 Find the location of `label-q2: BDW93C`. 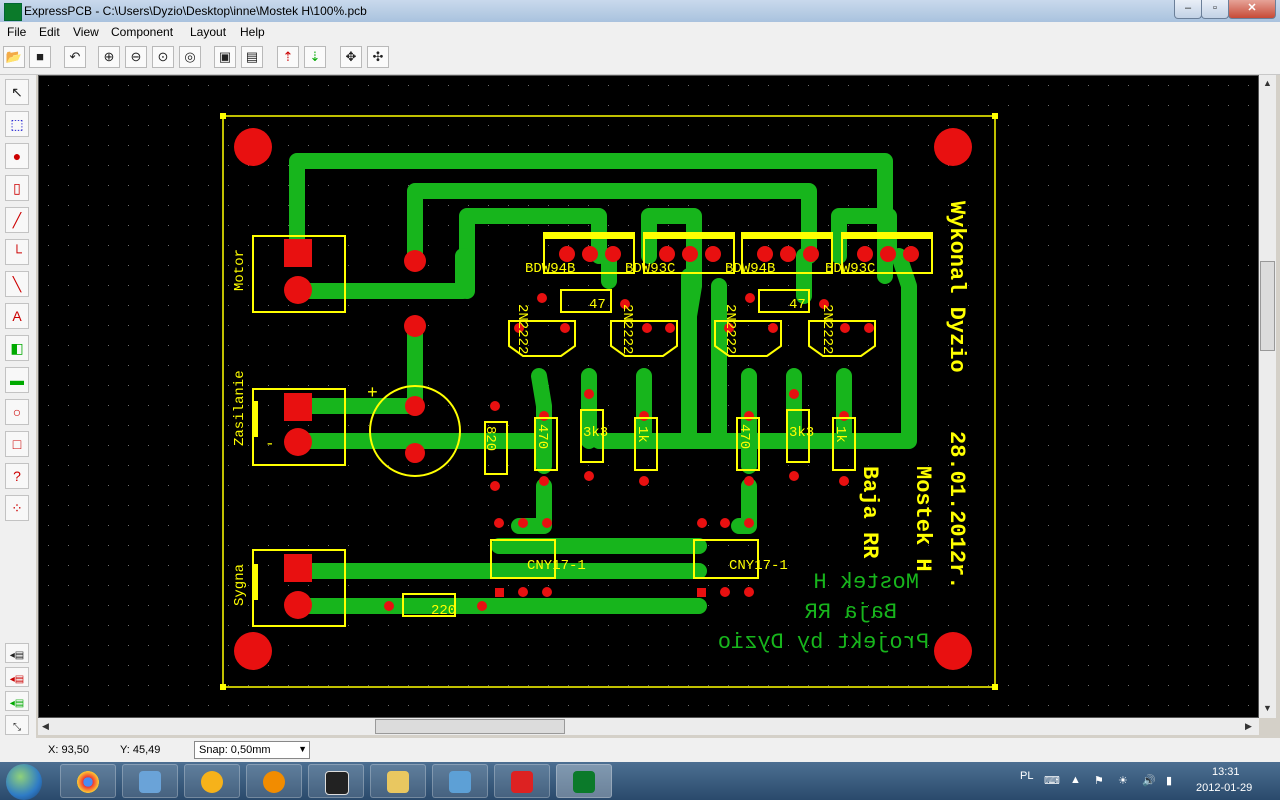

label-q2: BDW93C is located at coordinates (650, 269).